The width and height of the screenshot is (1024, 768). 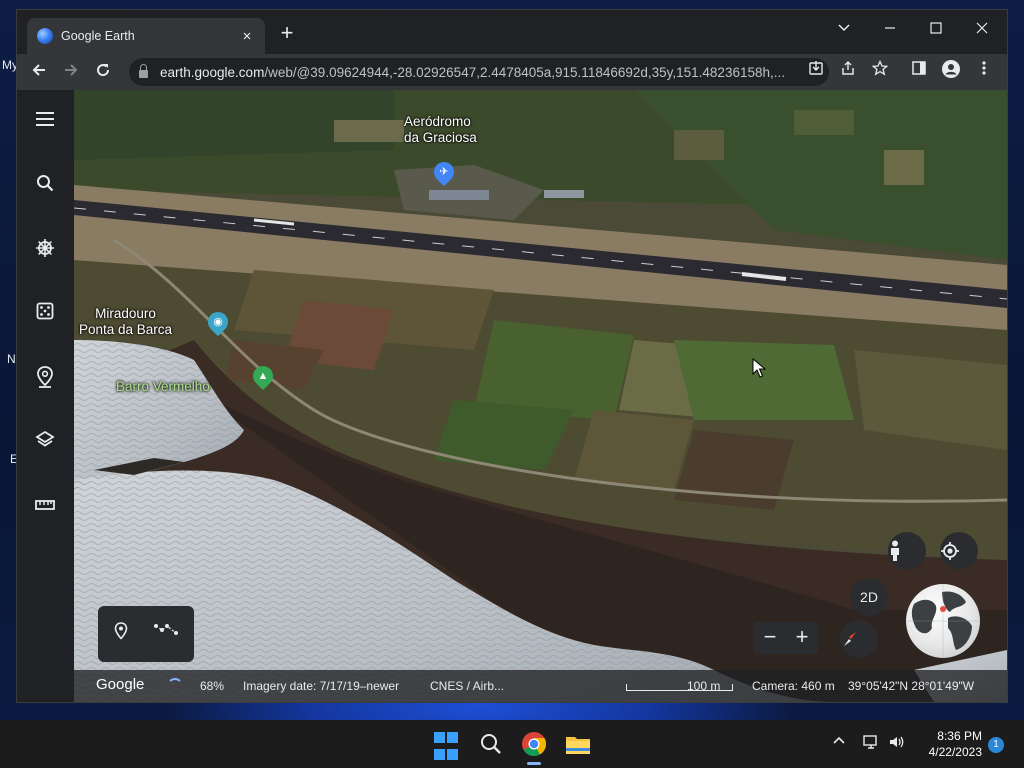 What do you see at coordinates (437, 121) in the screenshot?
I see `airport-label-line1: Aeródromo` at bounding box center [437, 121].